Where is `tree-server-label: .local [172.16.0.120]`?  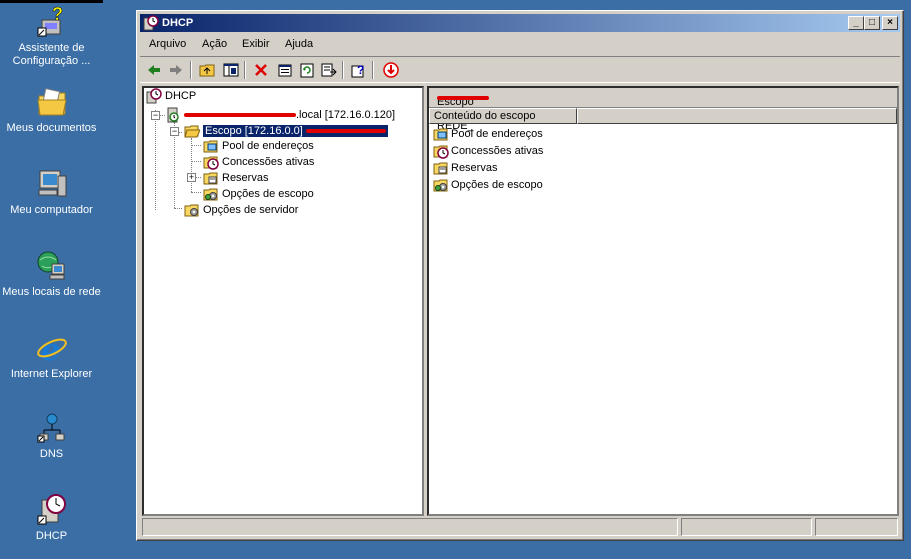 tree-server-label: .local [172.16.0.120] is located at coordinates (346, 115).